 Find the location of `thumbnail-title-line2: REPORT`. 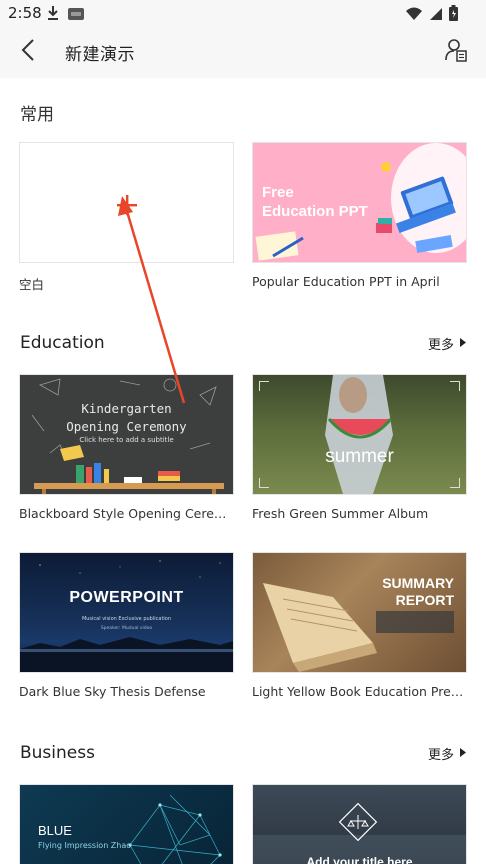

thumbnail-title-line2: REPORT is located at coordinates (424, 600).